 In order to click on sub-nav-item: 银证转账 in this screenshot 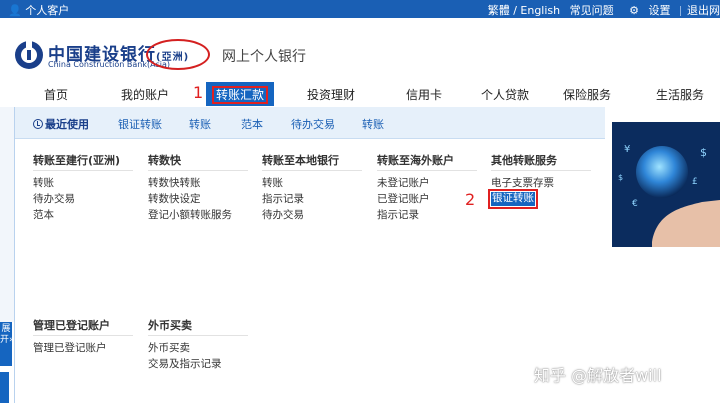, I will do `click(140, 124)`.